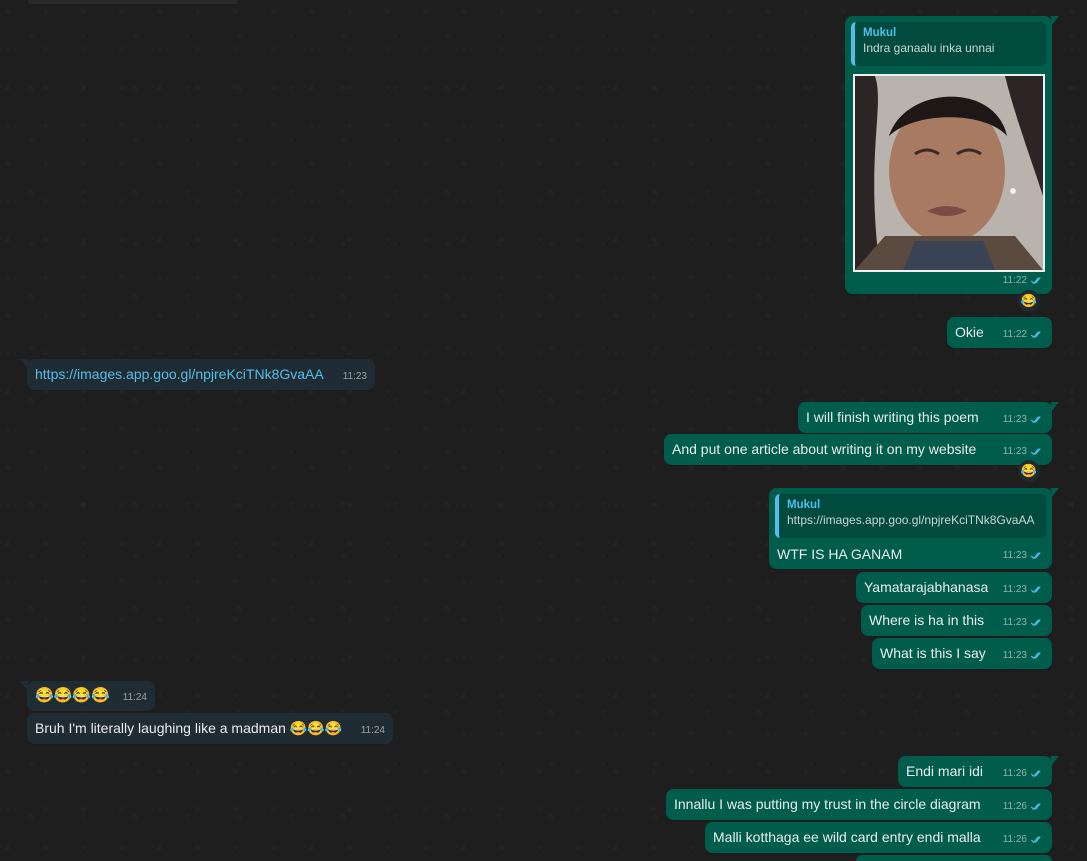 This screenshot has width=1087, height=861. I want to click on message-bubble: Where is ha in this 11:23, so click(956, 620).